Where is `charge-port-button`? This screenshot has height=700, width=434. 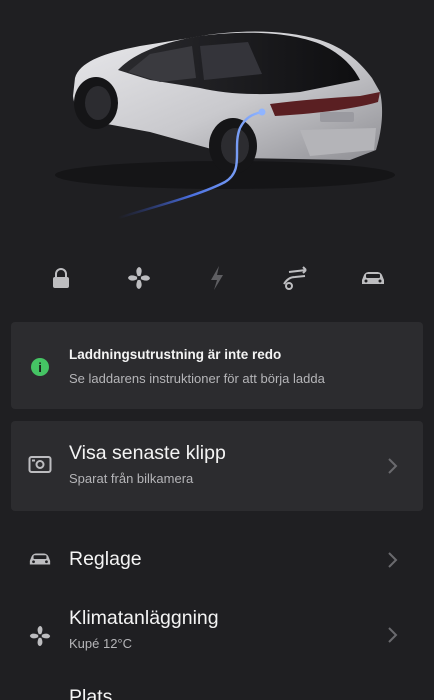
charge-port-button is located at coordinates (217, 278).